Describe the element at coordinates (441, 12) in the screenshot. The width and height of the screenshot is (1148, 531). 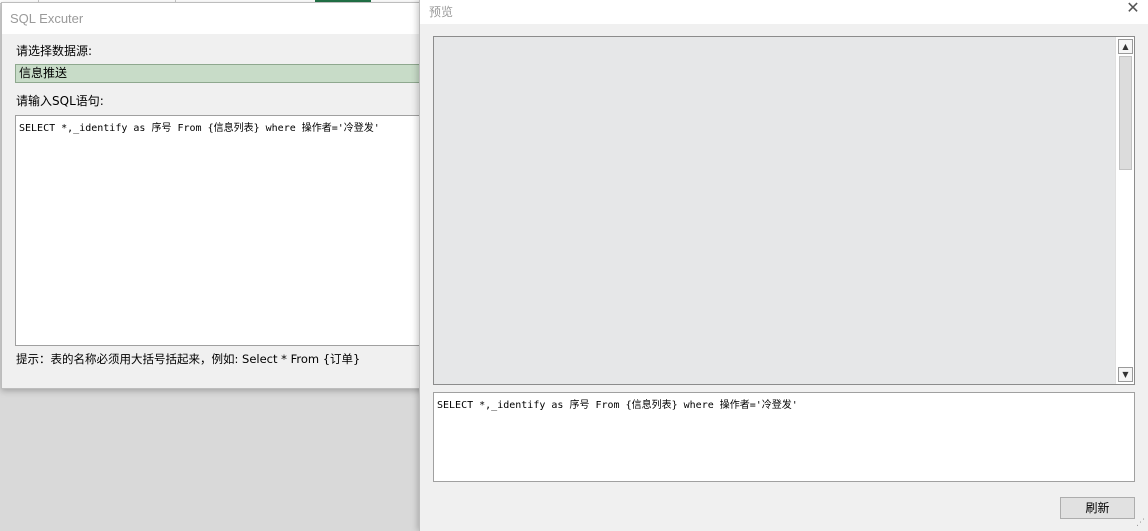
I see `preview-title: 预览` at that location.